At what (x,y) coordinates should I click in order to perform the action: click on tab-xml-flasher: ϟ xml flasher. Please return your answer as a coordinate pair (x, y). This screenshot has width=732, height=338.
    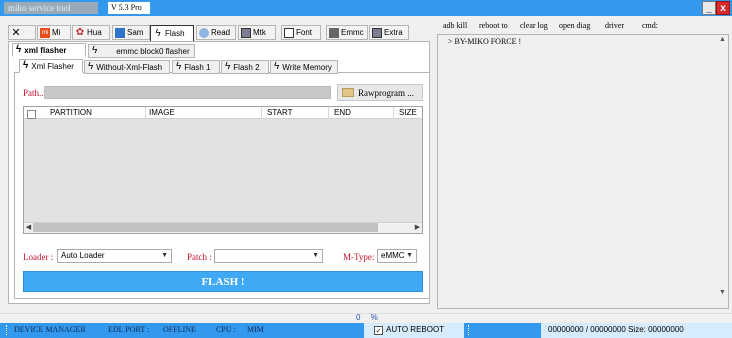
    Looking at the image, I should click on (49, 50).